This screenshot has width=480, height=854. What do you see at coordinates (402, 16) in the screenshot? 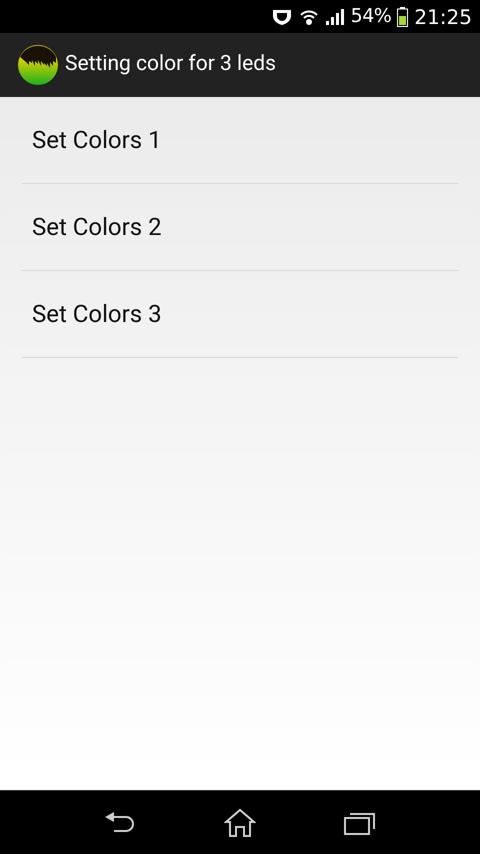
I see `battery-icon` at bounding box center [402, 16].